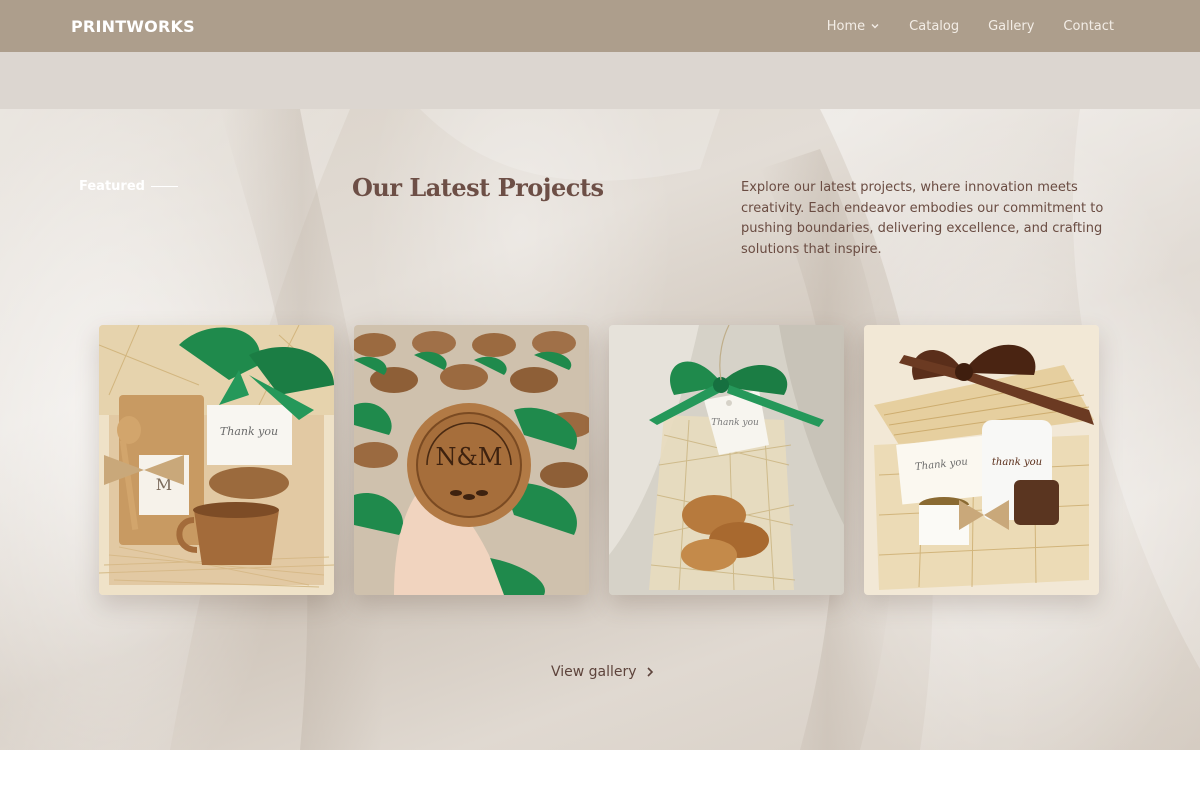  I want to click on featured-eyebrow: Featured, so click(128, 186).